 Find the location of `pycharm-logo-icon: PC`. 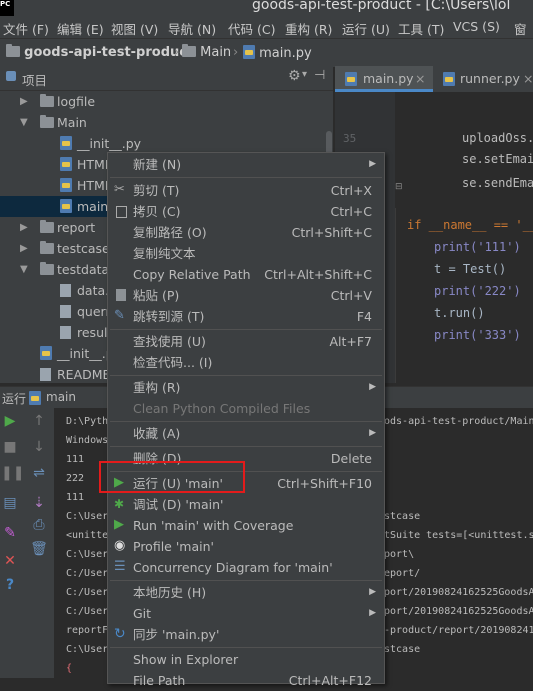

pycharm-logo-icon: PC is located at coordinates (7, 8).